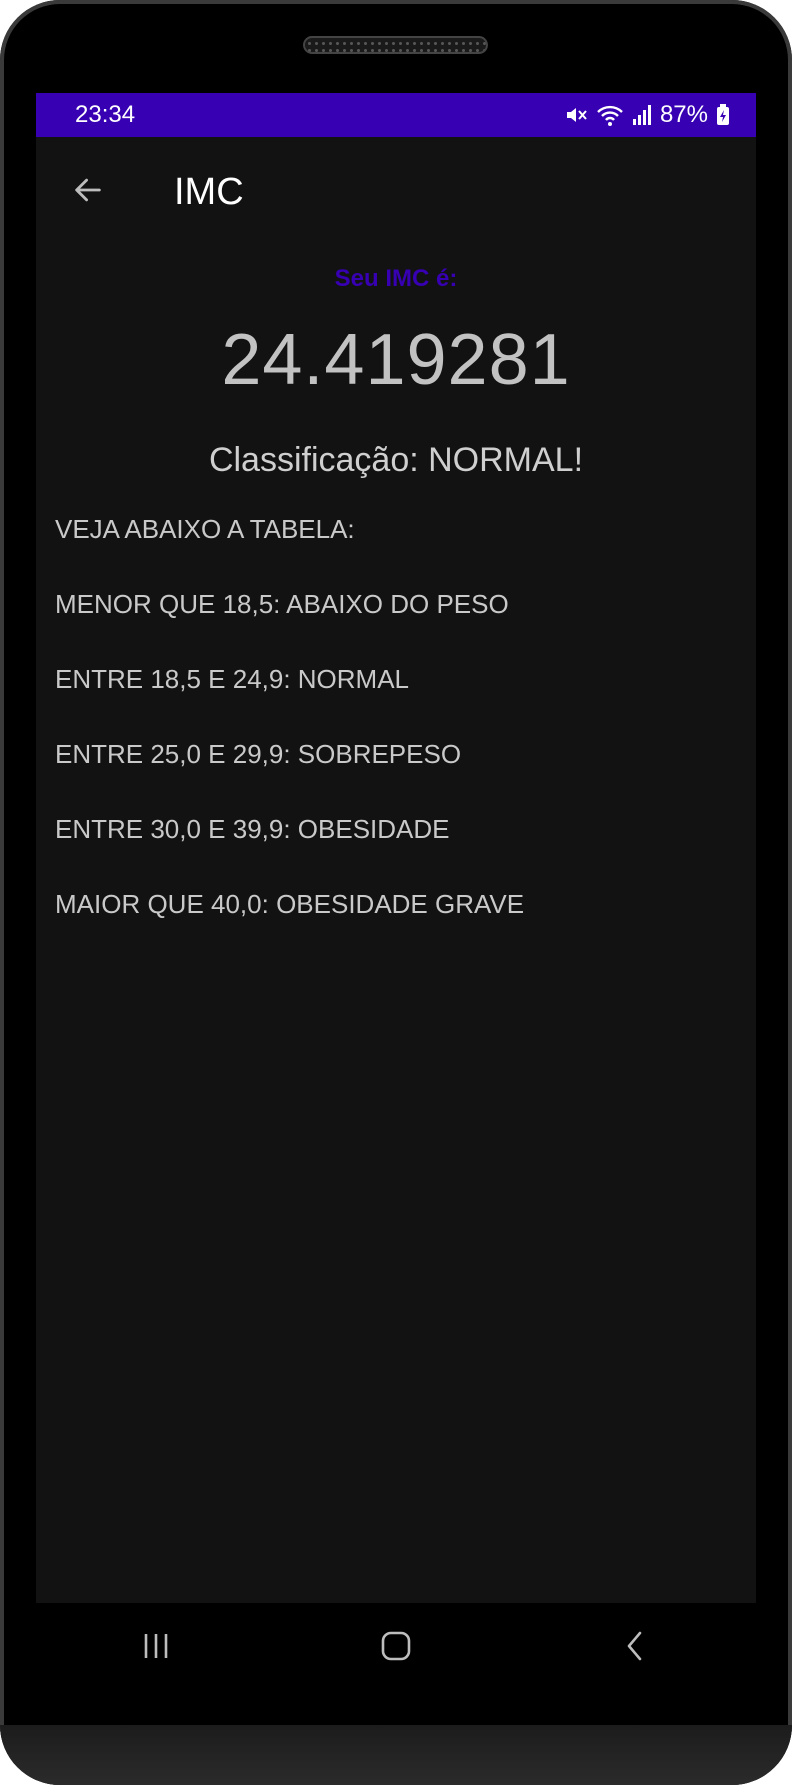  I want to click on battery-percent: 87%, so click(683, 114).